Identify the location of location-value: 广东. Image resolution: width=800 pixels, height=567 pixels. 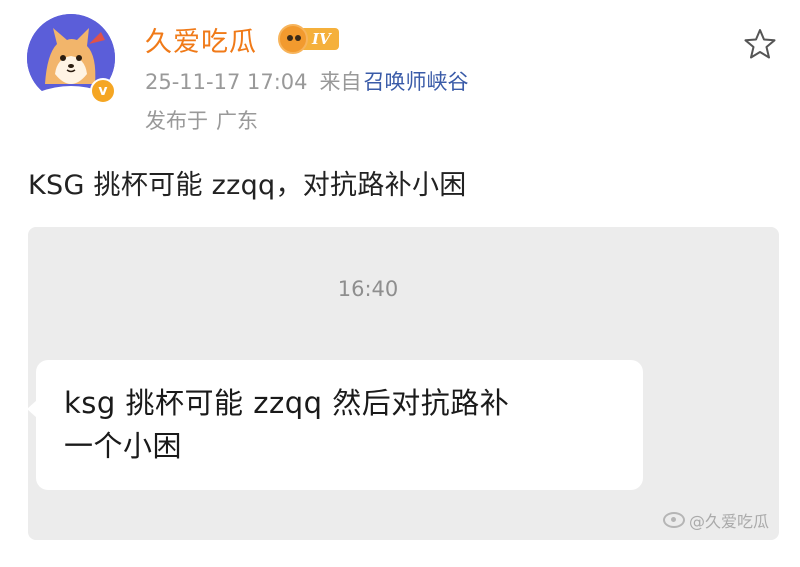
(237, 121).